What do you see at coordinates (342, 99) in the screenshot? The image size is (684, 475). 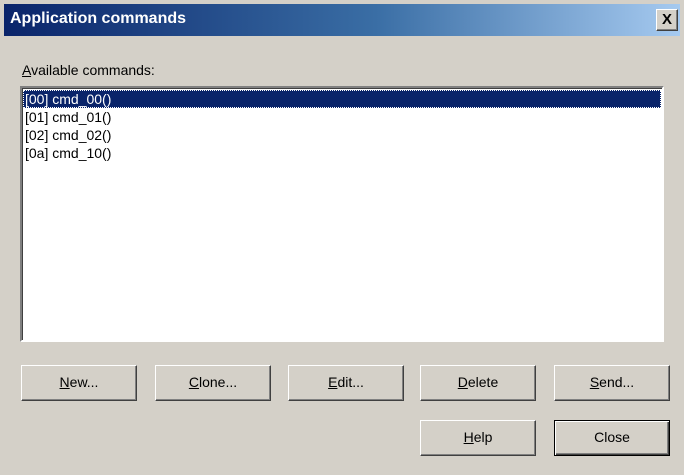 I see `list-item-cmd-00: [00] cmd_00()` at bounding box center [342, 99].